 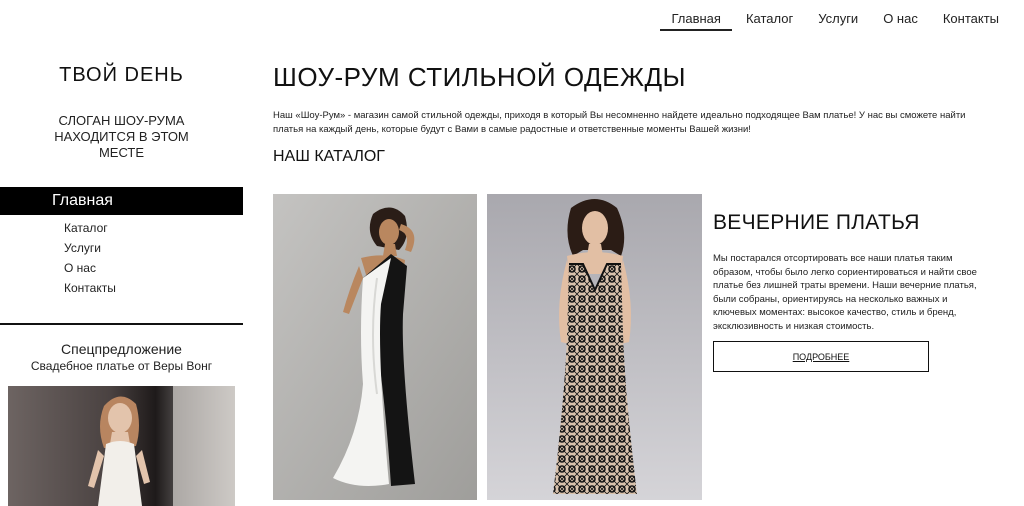 I want to click on sidebar-item-home: Главная, so click(x=121, y=201).